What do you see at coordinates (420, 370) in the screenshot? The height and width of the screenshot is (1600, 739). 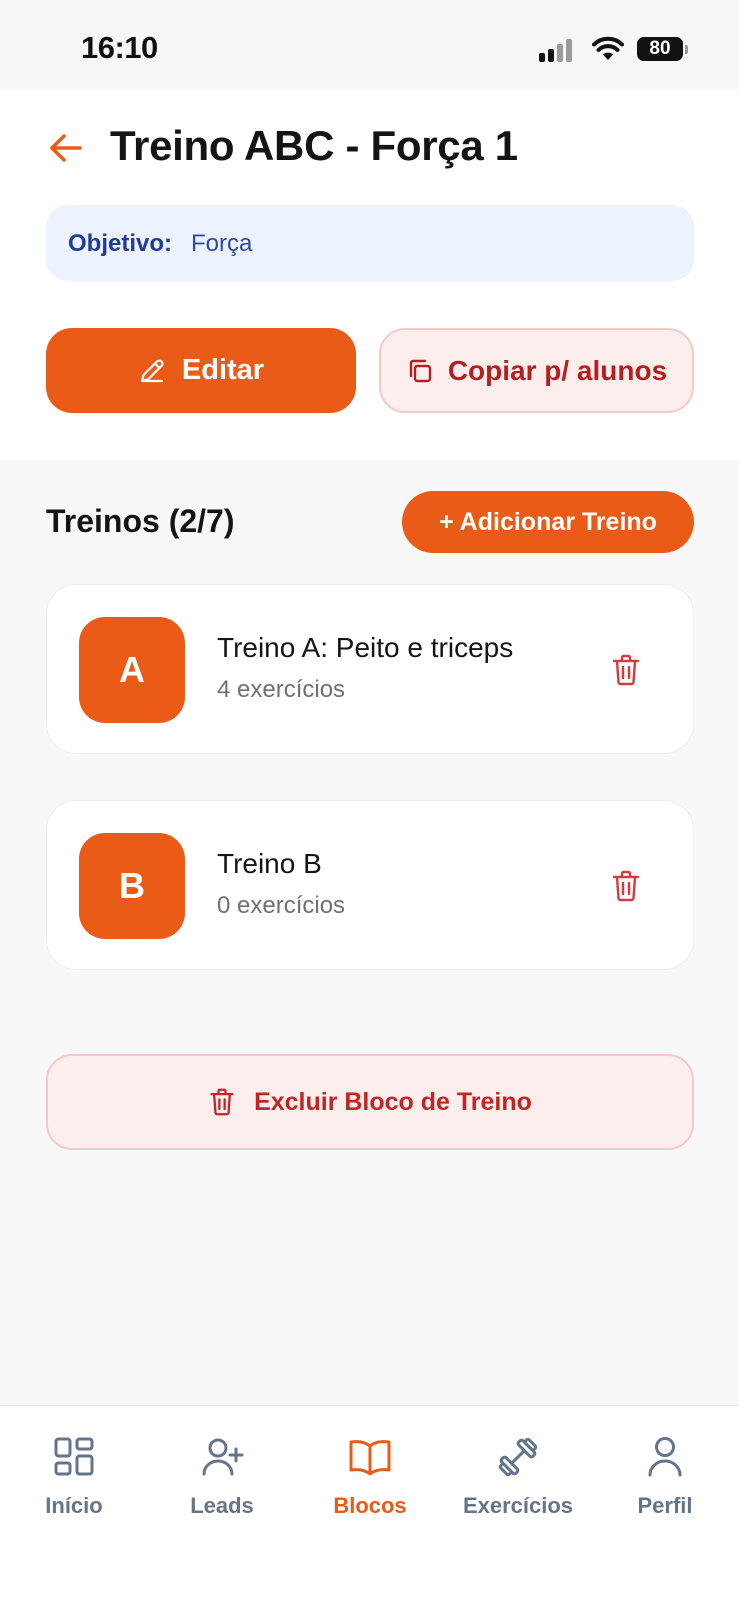 I see `copy-icon` at bounding box center [420, 370].